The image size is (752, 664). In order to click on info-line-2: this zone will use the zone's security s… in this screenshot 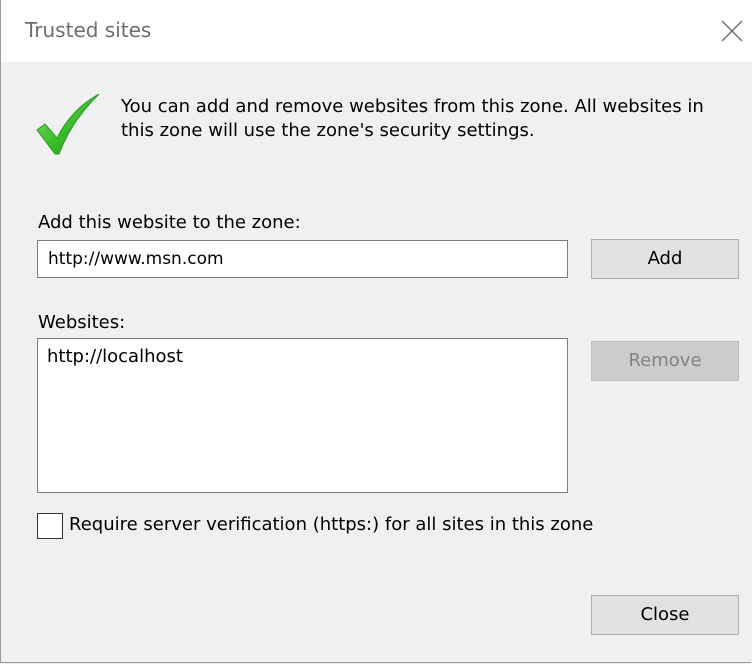, I will do `click(328, 130)`.